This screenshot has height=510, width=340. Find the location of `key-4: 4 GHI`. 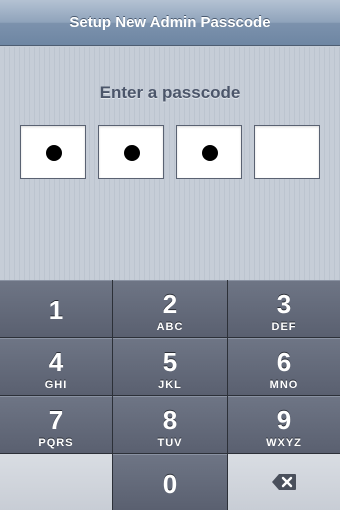

key-4: 4 GHI is located at coordinates (56, 366).